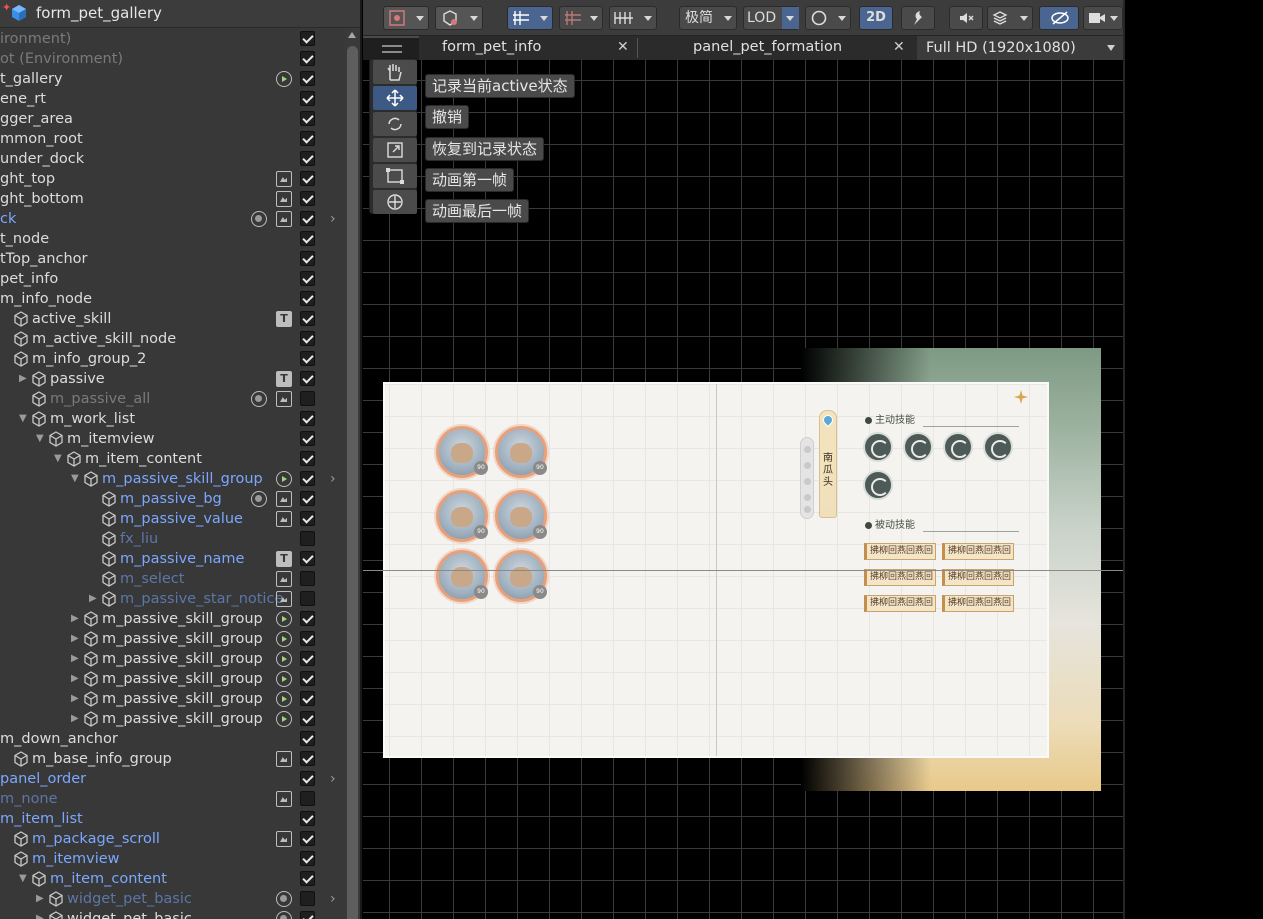 This screenshot has height=919, width=1263. I want to click on hierarchy-row: m_item_list, so click(172, 819).